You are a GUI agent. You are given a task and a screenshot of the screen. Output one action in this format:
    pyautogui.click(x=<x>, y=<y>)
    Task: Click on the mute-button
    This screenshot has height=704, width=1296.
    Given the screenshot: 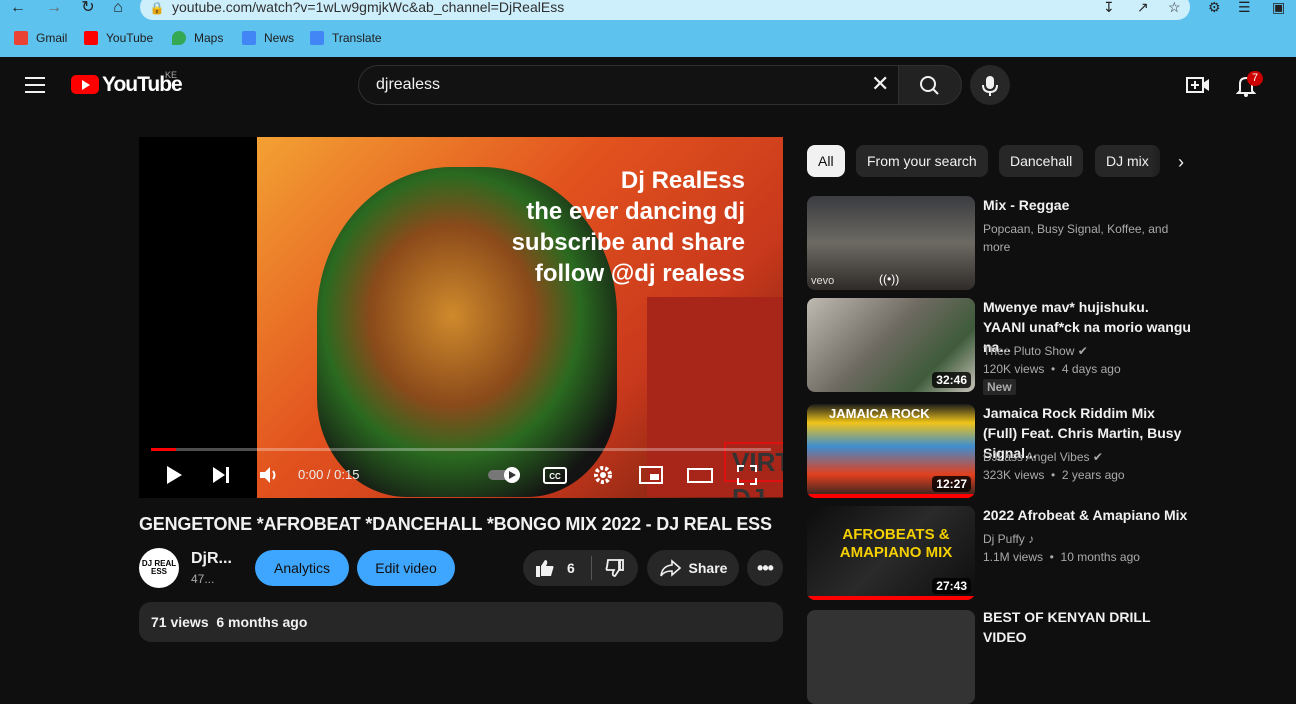 What is the action you would take?
    pyautogui.click(x=269, y=477)
    